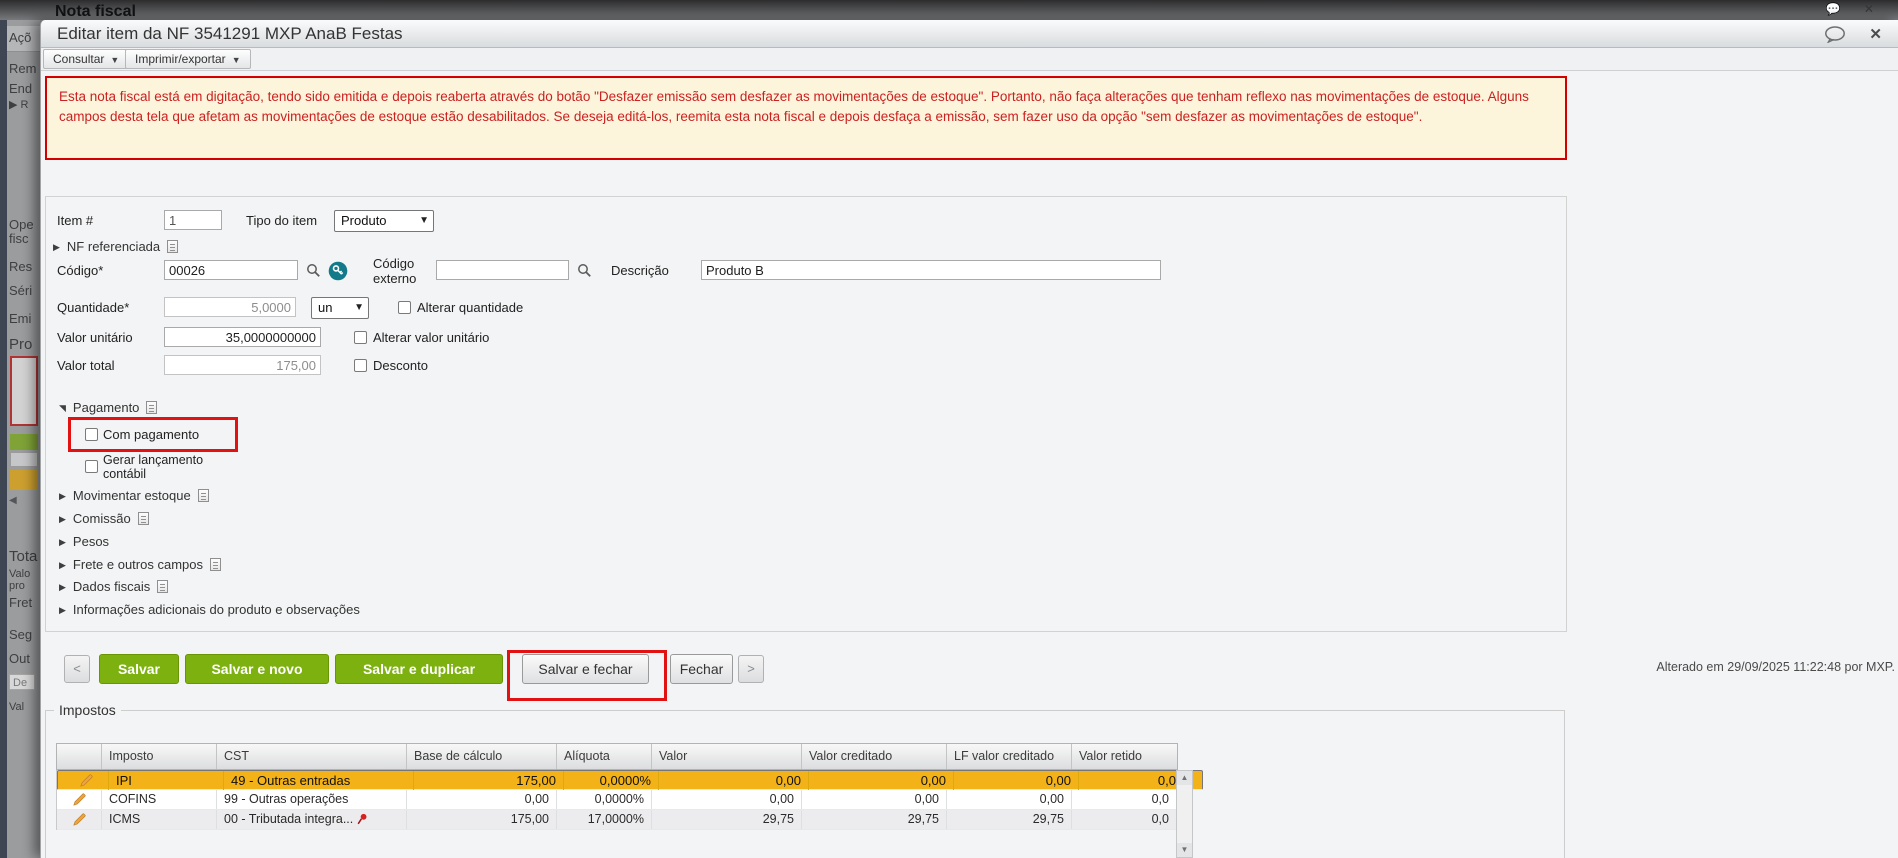 The image size is (1898, 858). What do you see at coordinates (727, 756) in the screenshot?
I see `column-header: Valor` at bounding box center [727, 756].